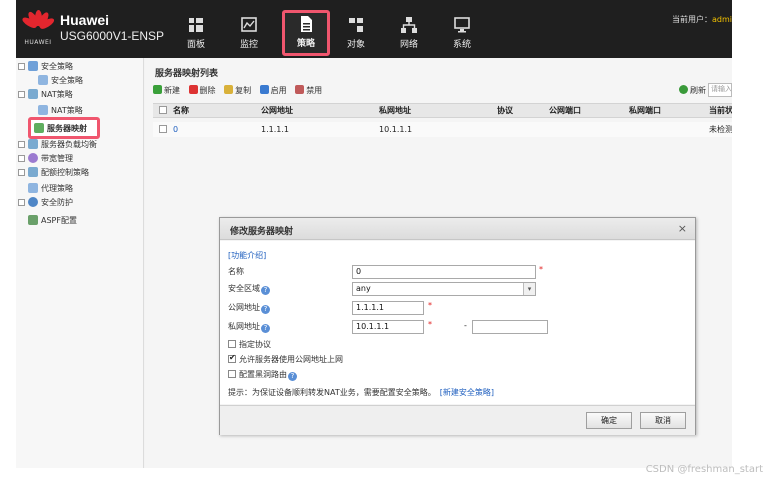 The image size is (767, 481). What do you see at coordinates (45, 67) in the screenshot?
I see `sidebar-item-security-policy-group: 安全策略` at bounding box center [45, 67].